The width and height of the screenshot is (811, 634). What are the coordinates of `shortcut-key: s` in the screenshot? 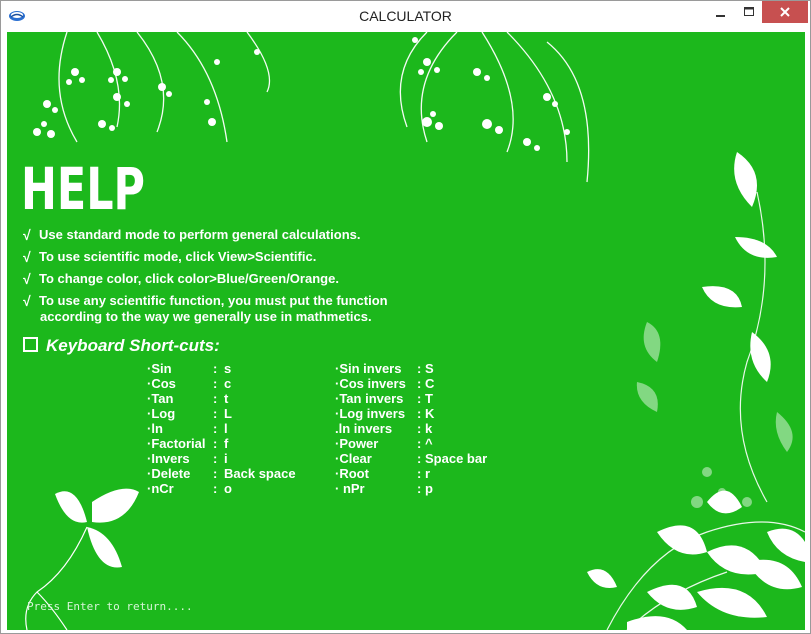 It's located at (228, 368).